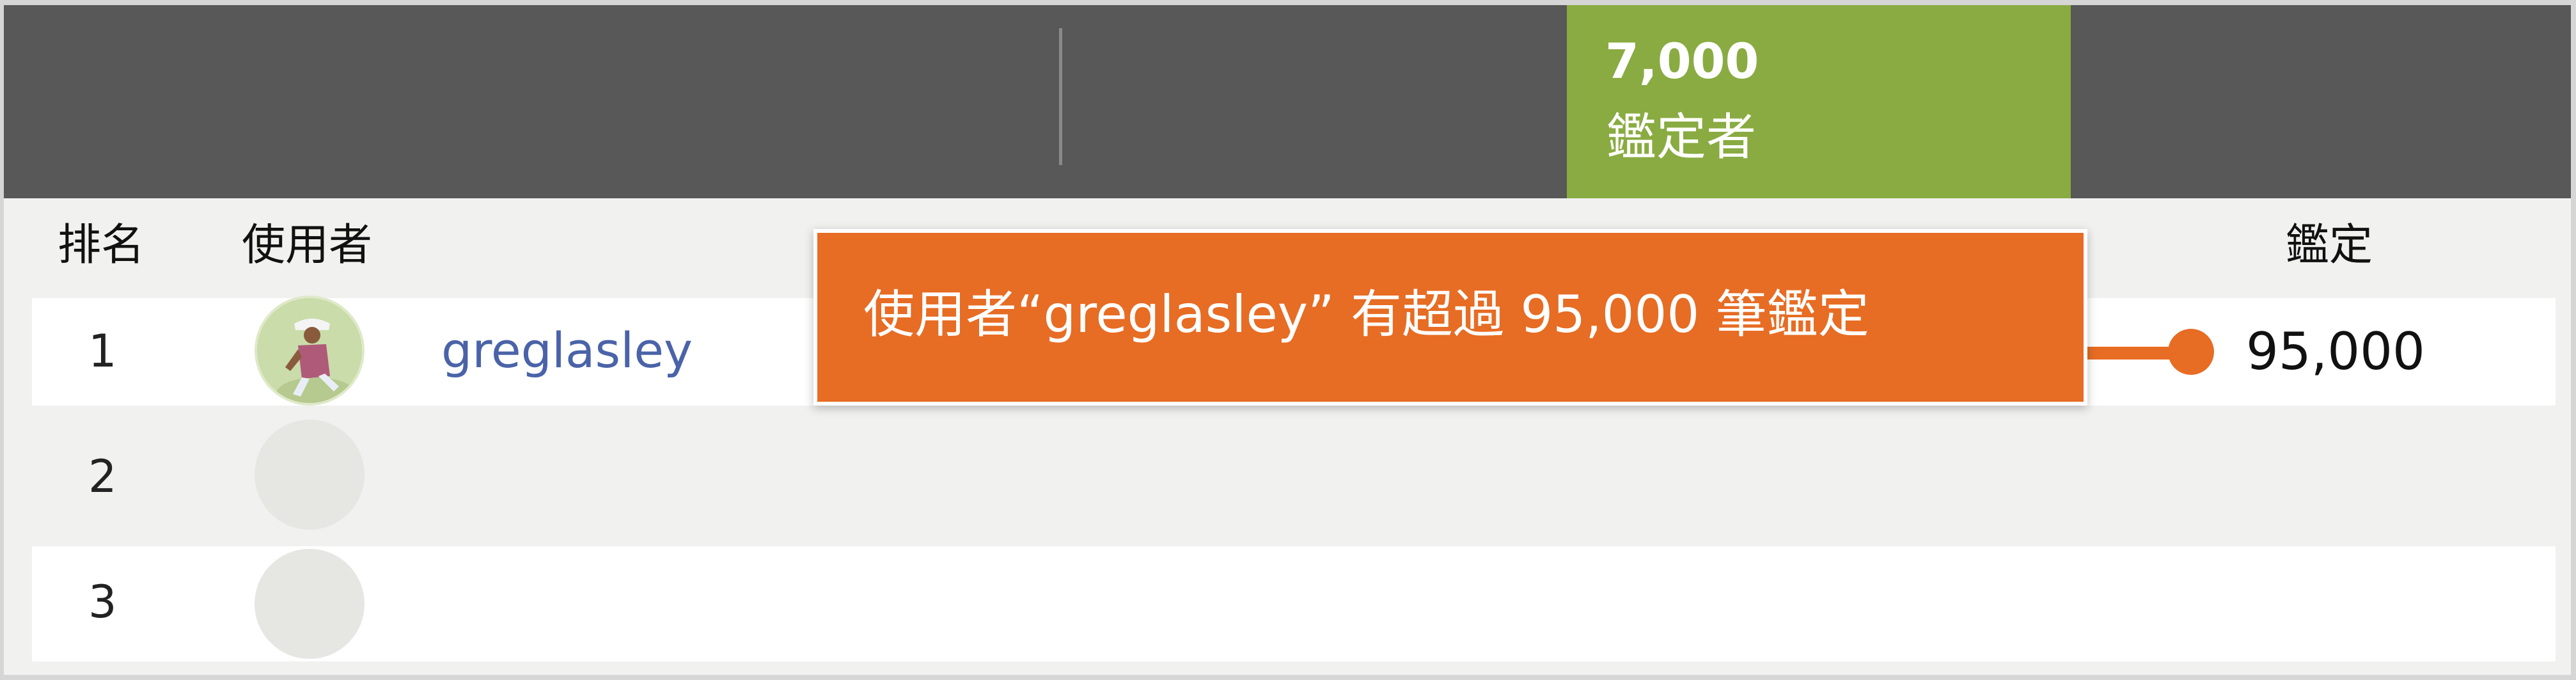  What do you see at coordinates (307, 245) in the screenshot?
I see `column-header-user: 使用者` at bounding box center [307, 245].